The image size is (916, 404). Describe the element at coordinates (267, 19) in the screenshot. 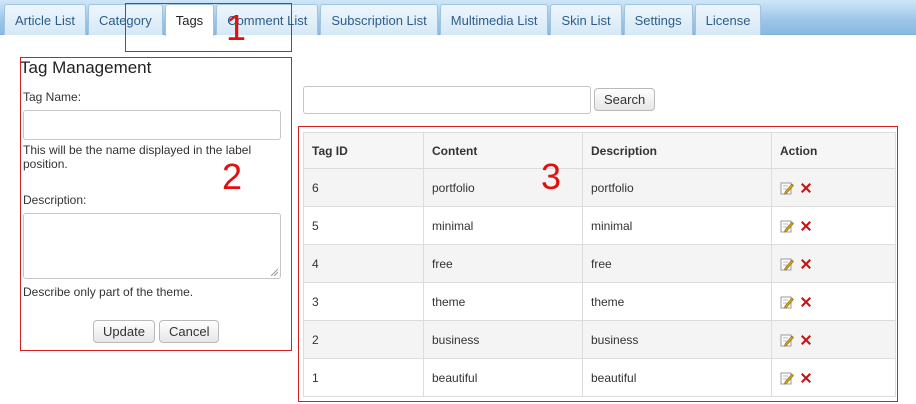

I see `tab-comment-list: Comment List` at that location.